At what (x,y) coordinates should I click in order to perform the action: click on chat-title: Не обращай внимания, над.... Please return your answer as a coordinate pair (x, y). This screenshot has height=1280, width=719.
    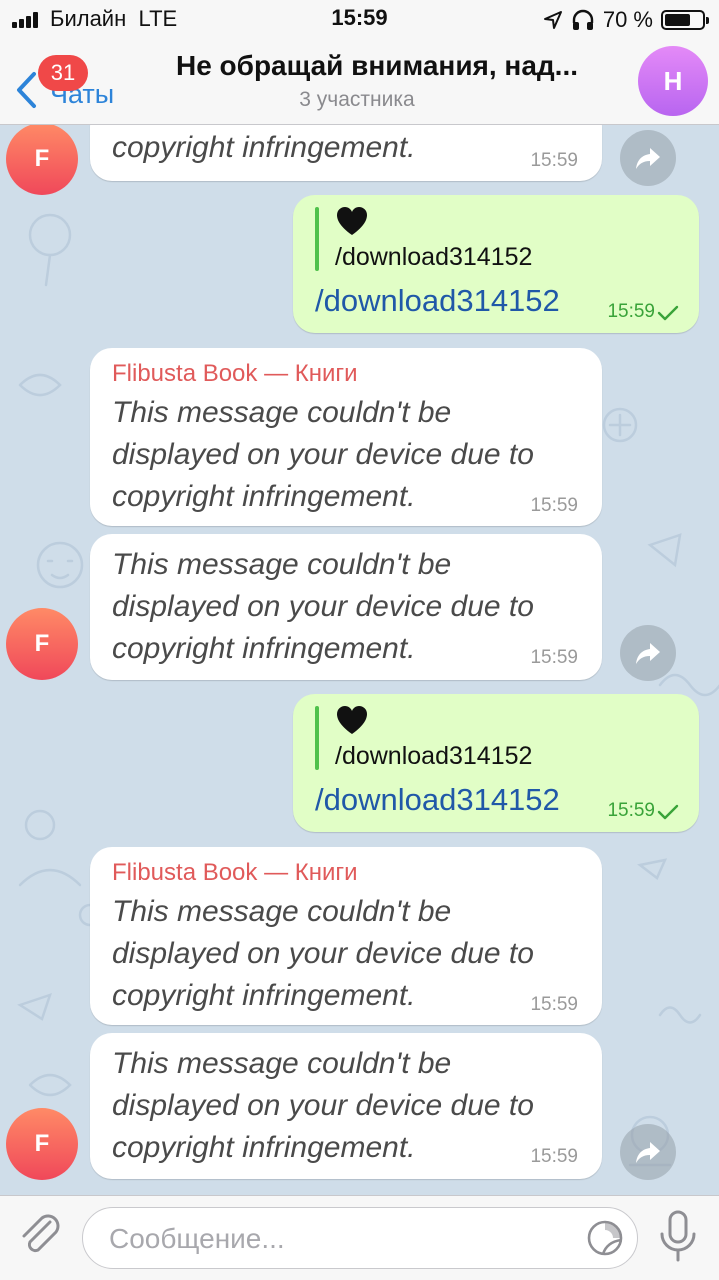
    Looking at the image, I should click on (377, 66).